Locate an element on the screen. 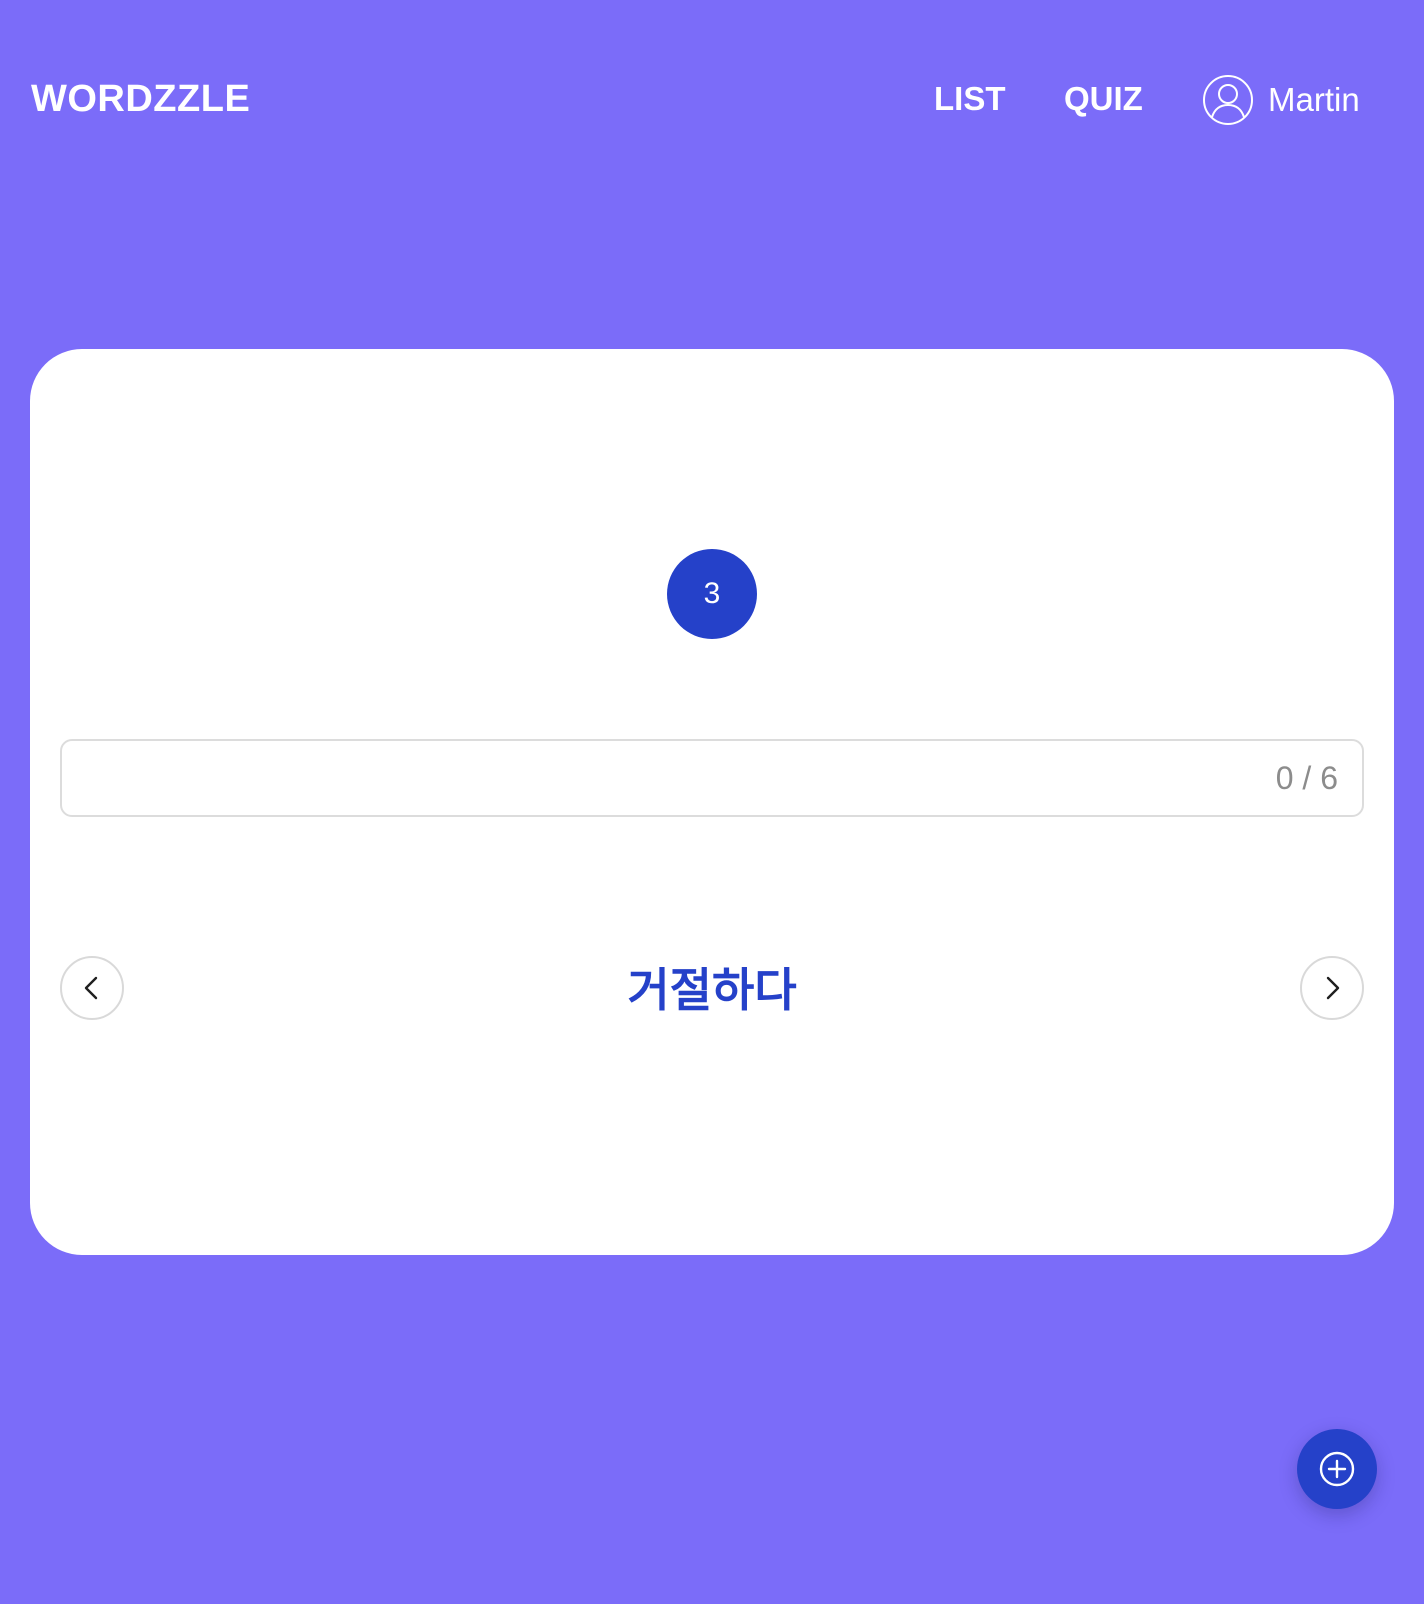  character-count: 0 / 6 is located at coordinates (1306, 777).